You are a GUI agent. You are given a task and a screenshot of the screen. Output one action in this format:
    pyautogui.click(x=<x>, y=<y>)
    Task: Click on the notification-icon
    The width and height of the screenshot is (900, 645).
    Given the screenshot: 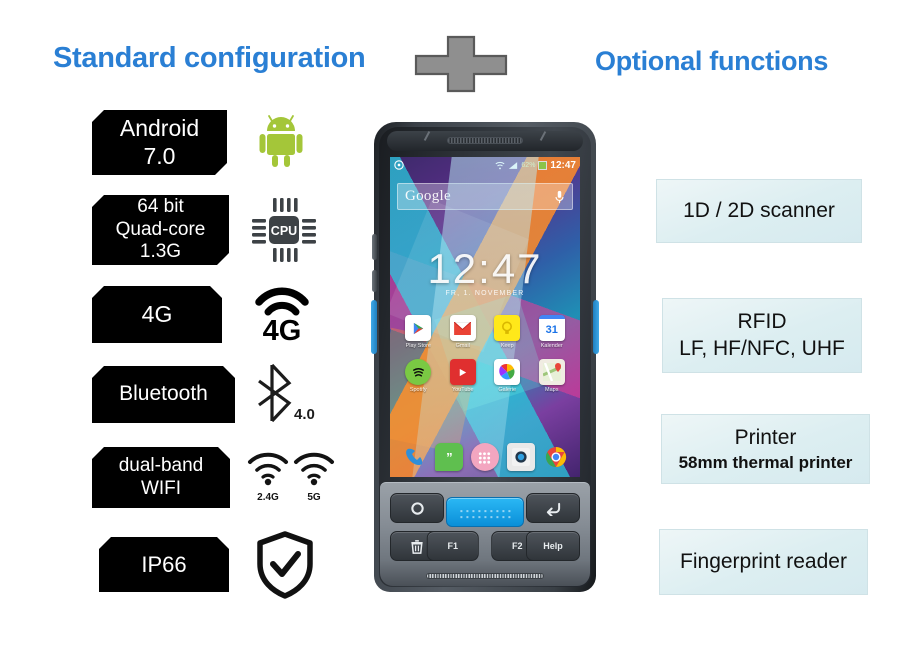 What is the action you would take?
    pyautogui.click(x=399, y=165)
    